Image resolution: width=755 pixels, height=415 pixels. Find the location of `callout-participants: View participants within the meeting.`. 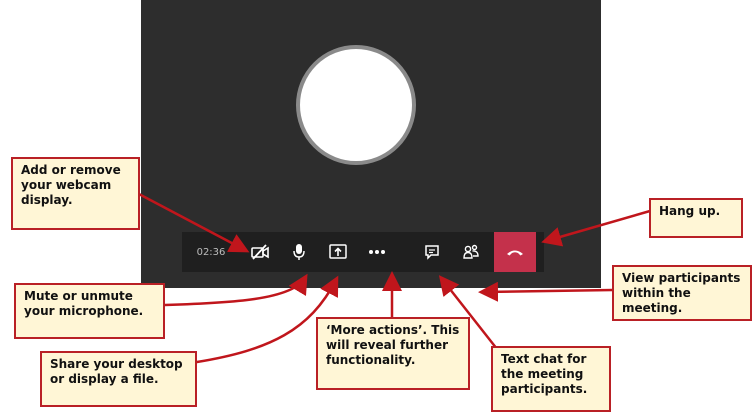

callout-participants: View participants within the meeting. is located at coordinates (682, 293).